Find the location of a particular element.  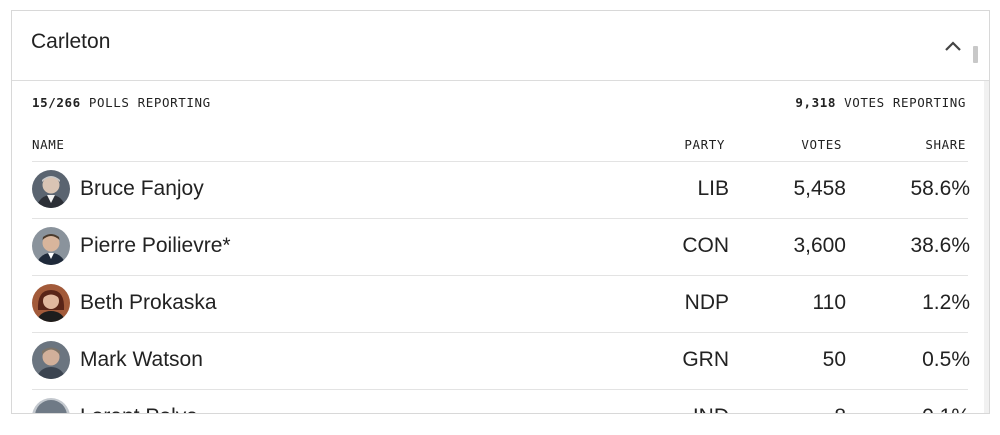

collapse-button is located at coordinates (953, 46).